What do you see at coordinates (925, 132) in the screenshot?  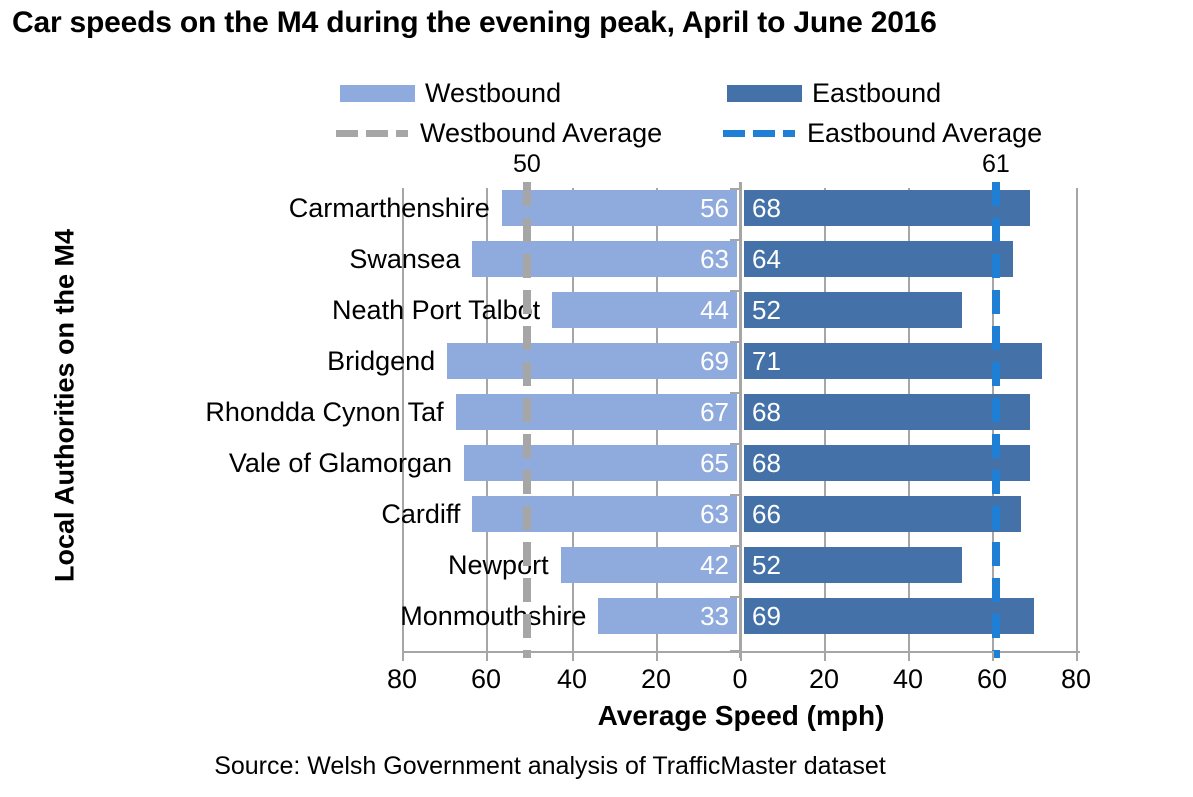 I see `legend-label-eastbound-average: Eastbound Average` at bounding box center [925, 132].